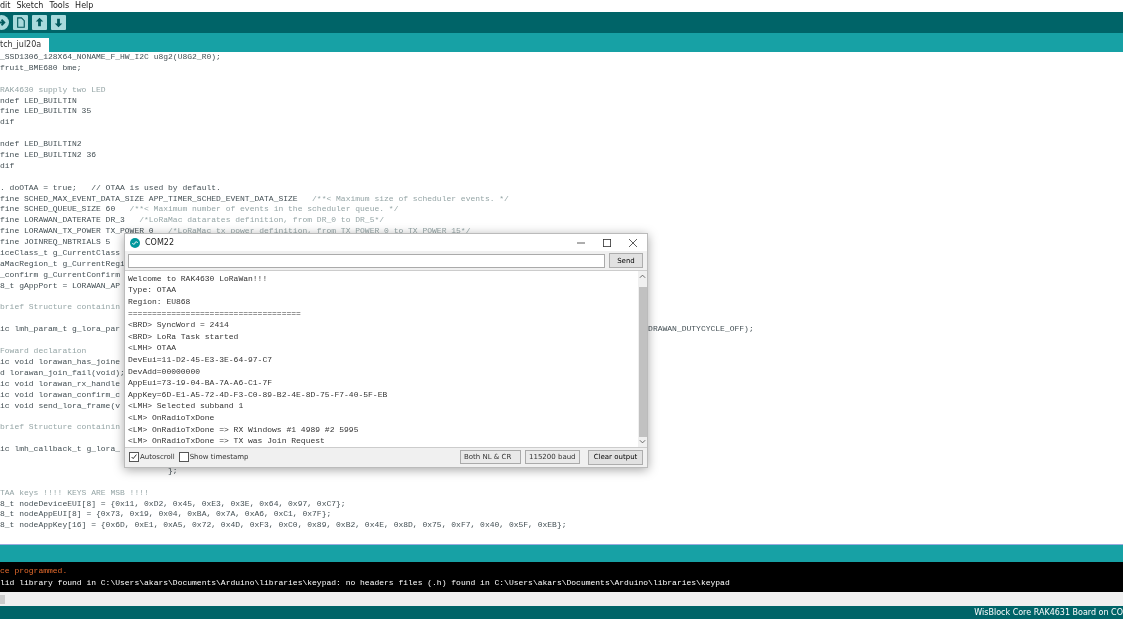  What do you see at coordinates (642, 358) in the screenshot?
I see `scrollbar` at bounding box center [642, 358].